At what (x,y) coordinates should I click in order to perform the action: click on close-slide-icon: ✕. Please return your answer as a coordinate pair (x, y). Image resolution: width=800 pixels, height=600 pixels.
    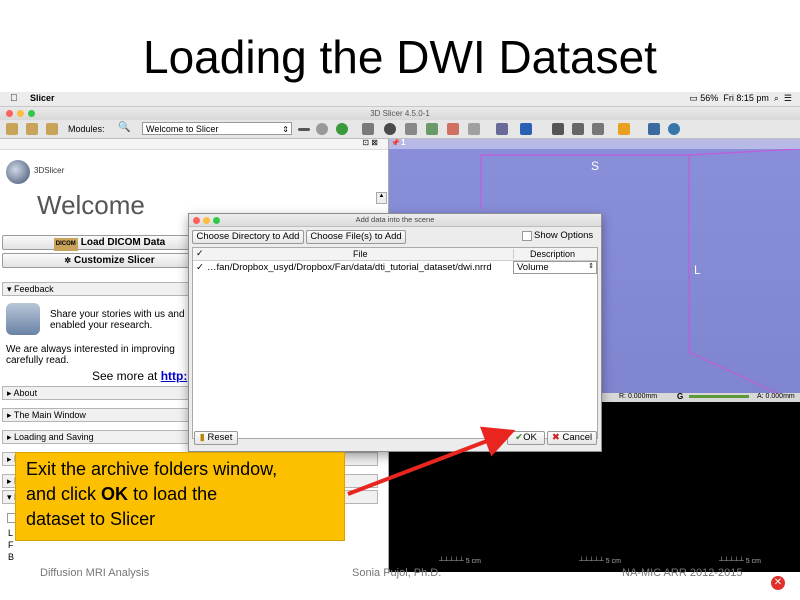
    Looking at the image, I should click on (778, 583).